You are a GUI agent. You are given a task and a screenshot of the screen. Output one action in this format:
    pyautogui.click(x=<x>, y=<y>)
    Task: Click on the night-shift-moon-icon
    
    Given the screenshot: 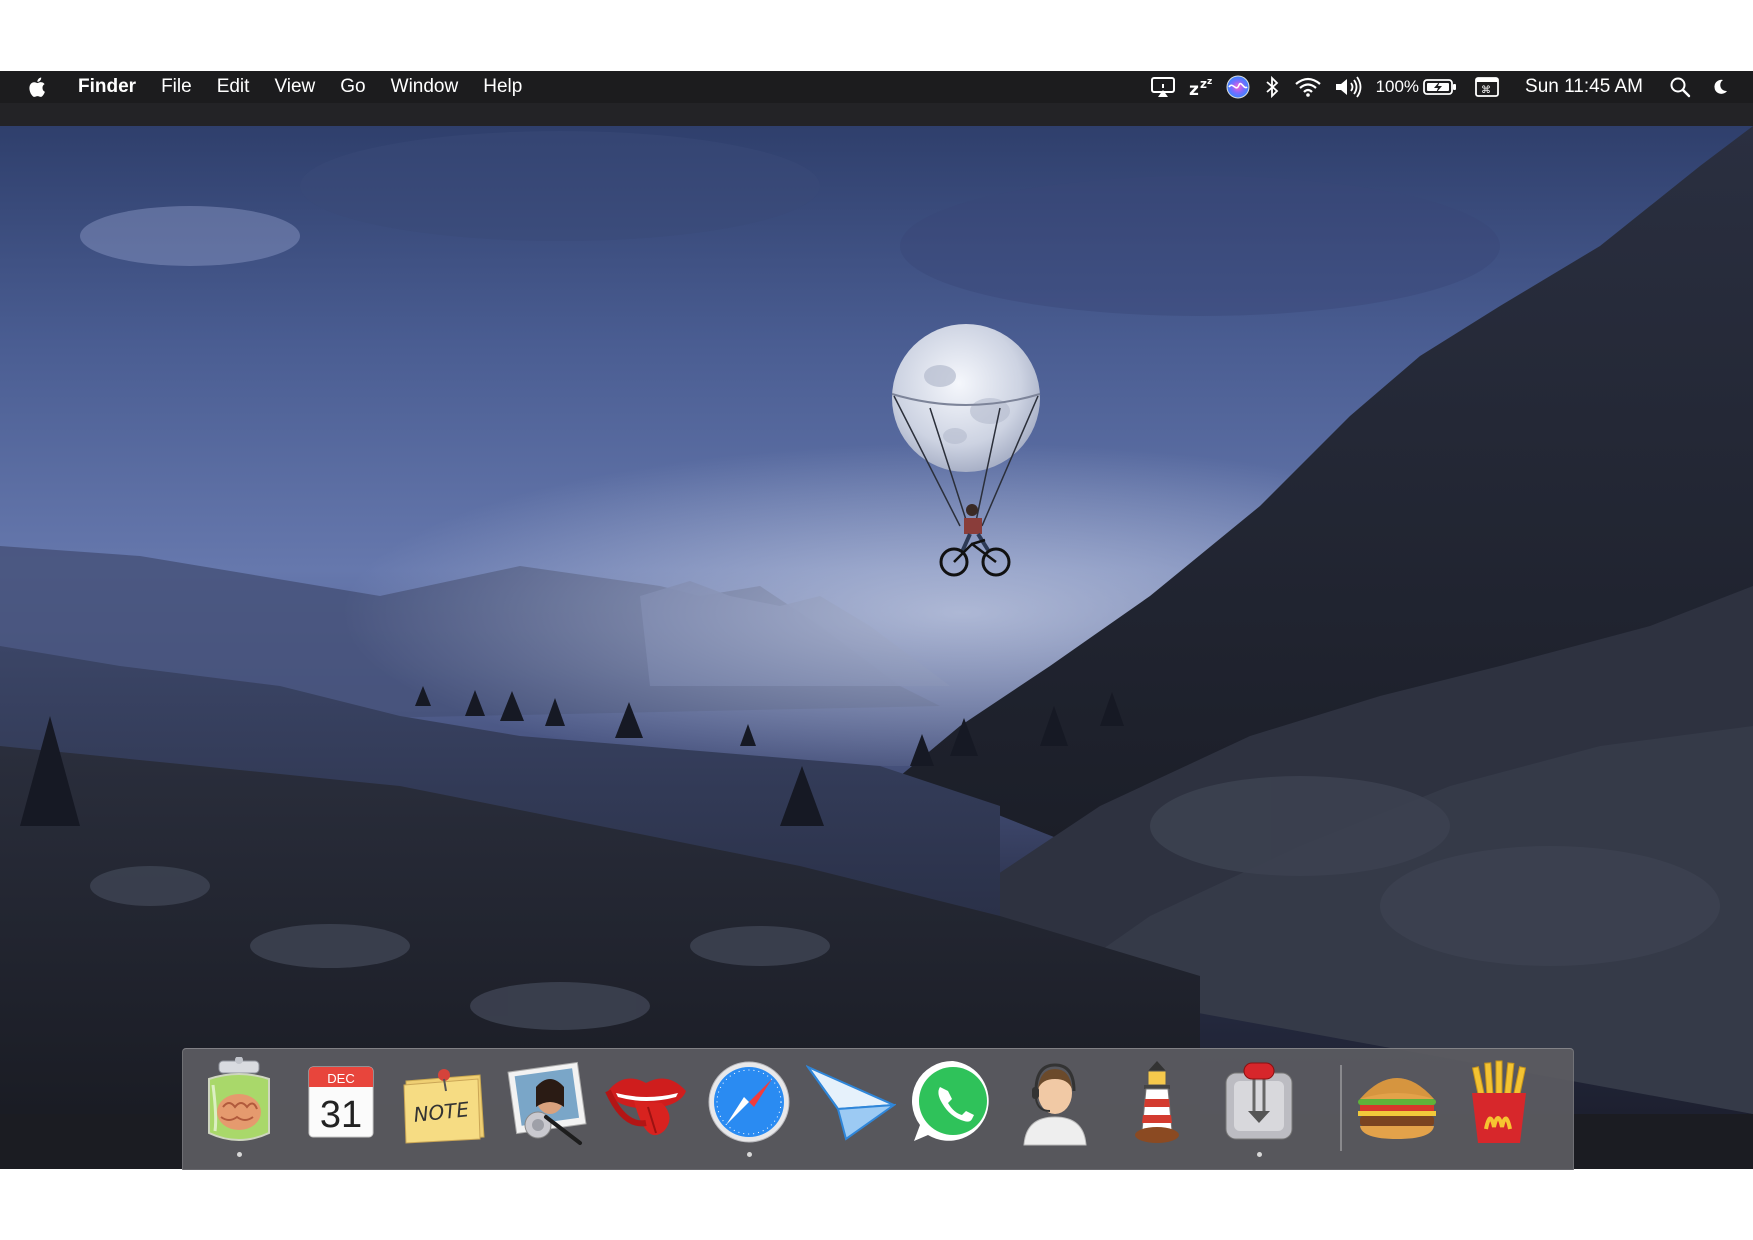 What is the action you would take?
    pyautogui.click(x=1720, y=87)
    